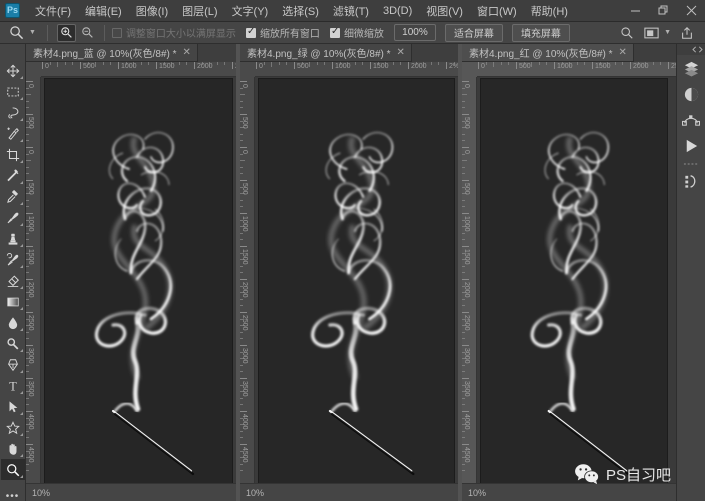  What do you see at coordinates (13, 238) in the screenshot?
I see `clone-stamp-tool` at bounding box center [13, 238].